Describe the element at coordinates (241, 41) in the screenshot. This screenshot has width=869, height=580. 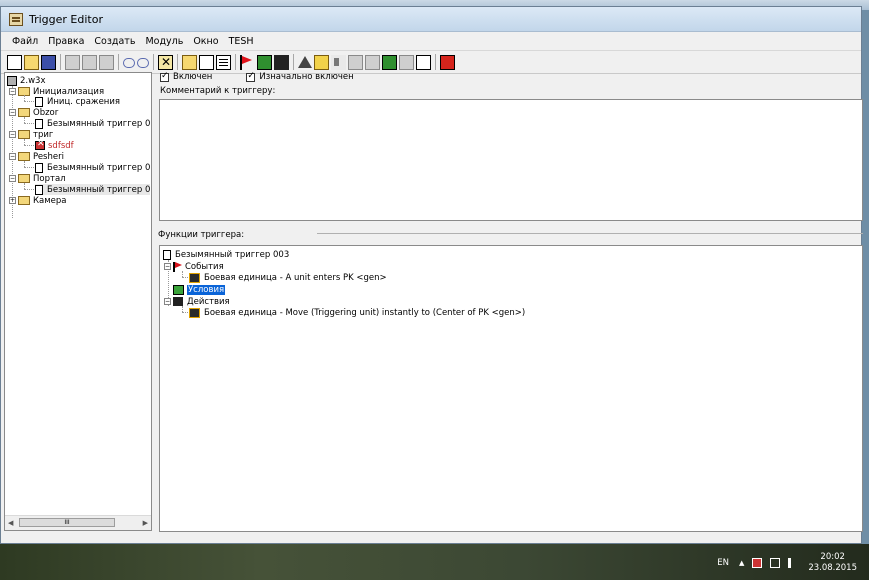
I see `menu-tesh: TESH` at that location.